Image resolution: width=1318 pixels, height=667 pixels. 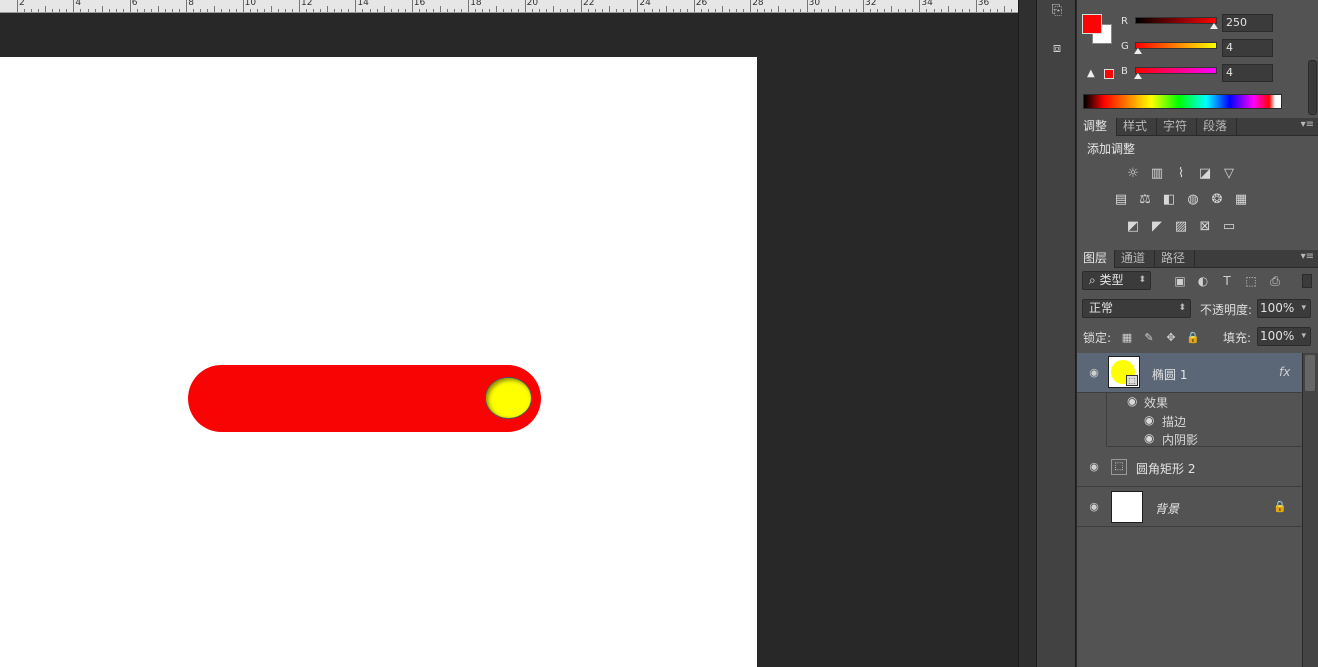 I want to click on shape-filter-icon: ⬚, so click(x=1251, y=281).